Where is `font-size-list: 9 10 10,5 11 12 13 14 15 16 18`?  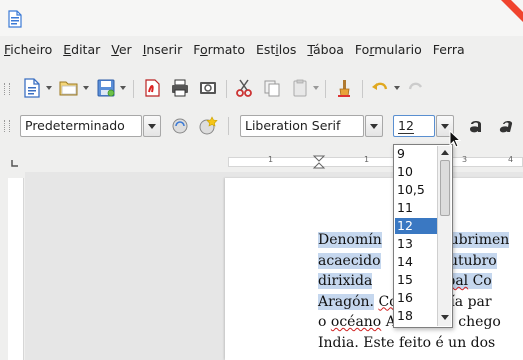
font-size-list: 9 10 10,5 11 12 13 14 15 16 18 is located at coordinates (423, 236).